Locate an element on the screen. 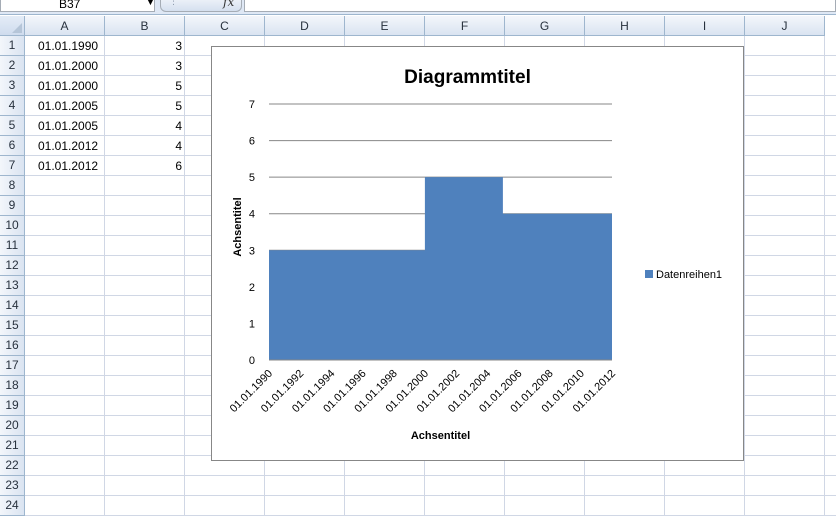 This screenshot has height=516, width=836. row-header-15: 15 is located at coordinates (12, 326).